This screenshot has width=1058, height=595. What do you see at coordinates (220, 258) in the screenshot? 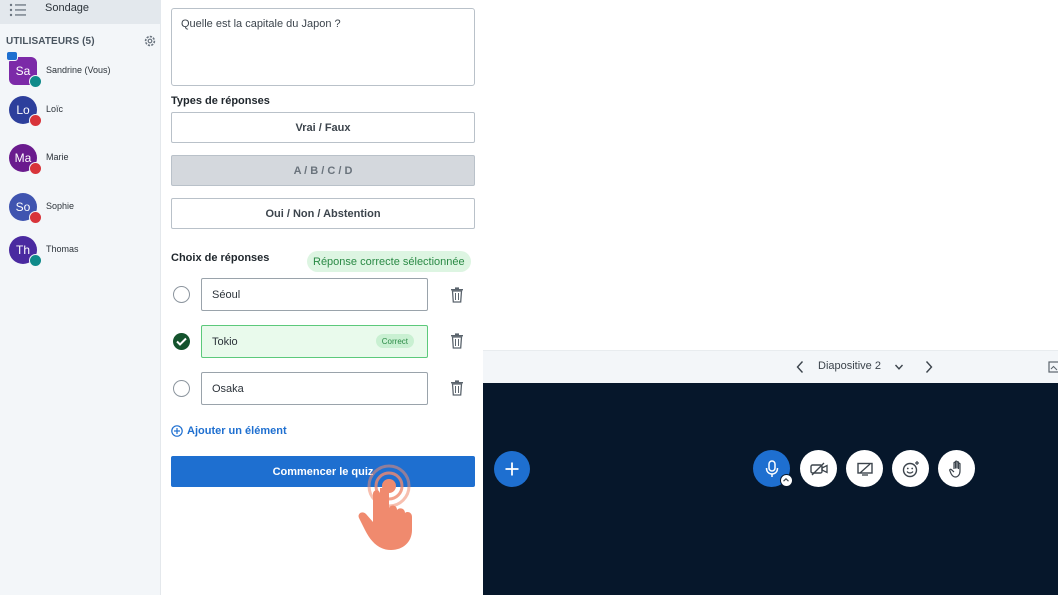
I see `choices-title: Choix de réponses` at bounding box center [220, 258].